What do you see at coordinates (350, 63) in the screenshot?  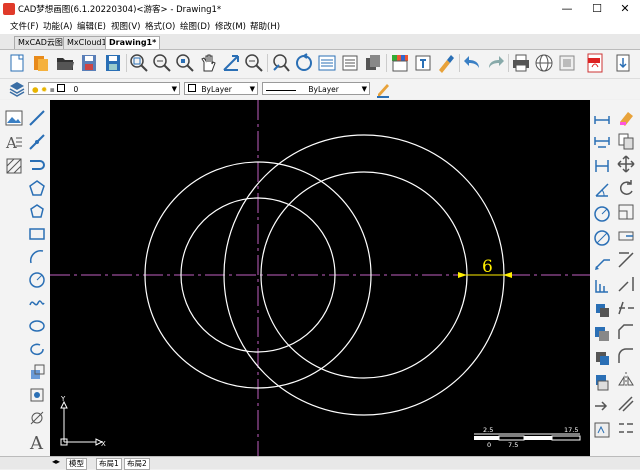 I see `properties-icon` at bounding box center [350, 63].